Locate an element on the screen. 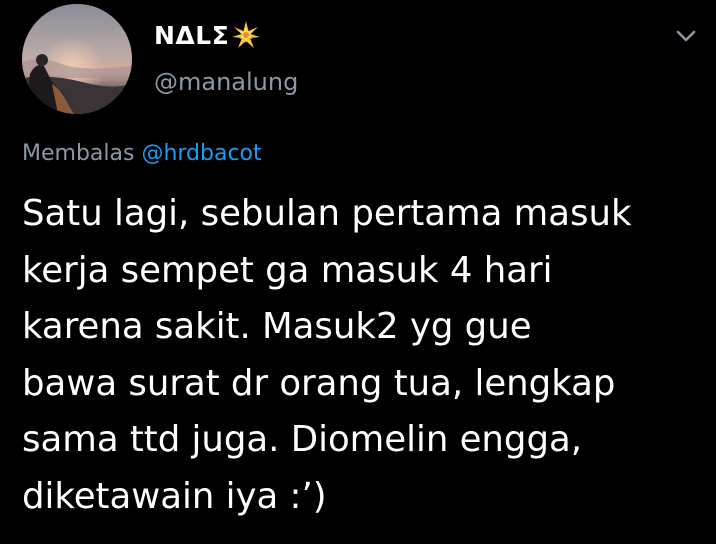 The width and height of the screenshot is (716, 544). avatar is located at coordinates (77, 59).